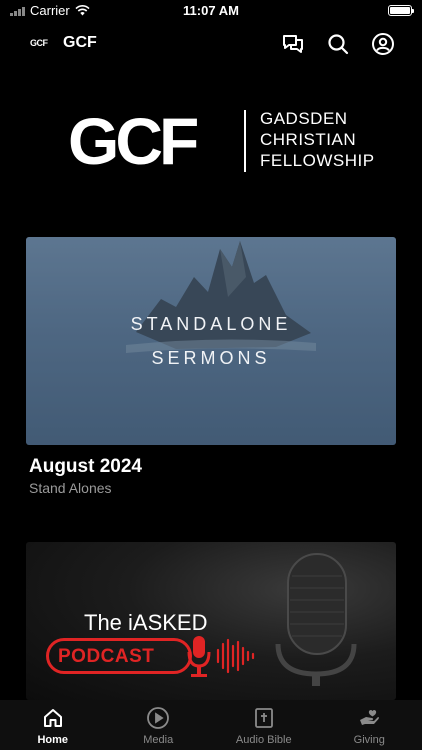 The width and height of the screenshot is (422, 750). I want to click on status-bar: Carrier 11:07 AM, so click(211, 11).